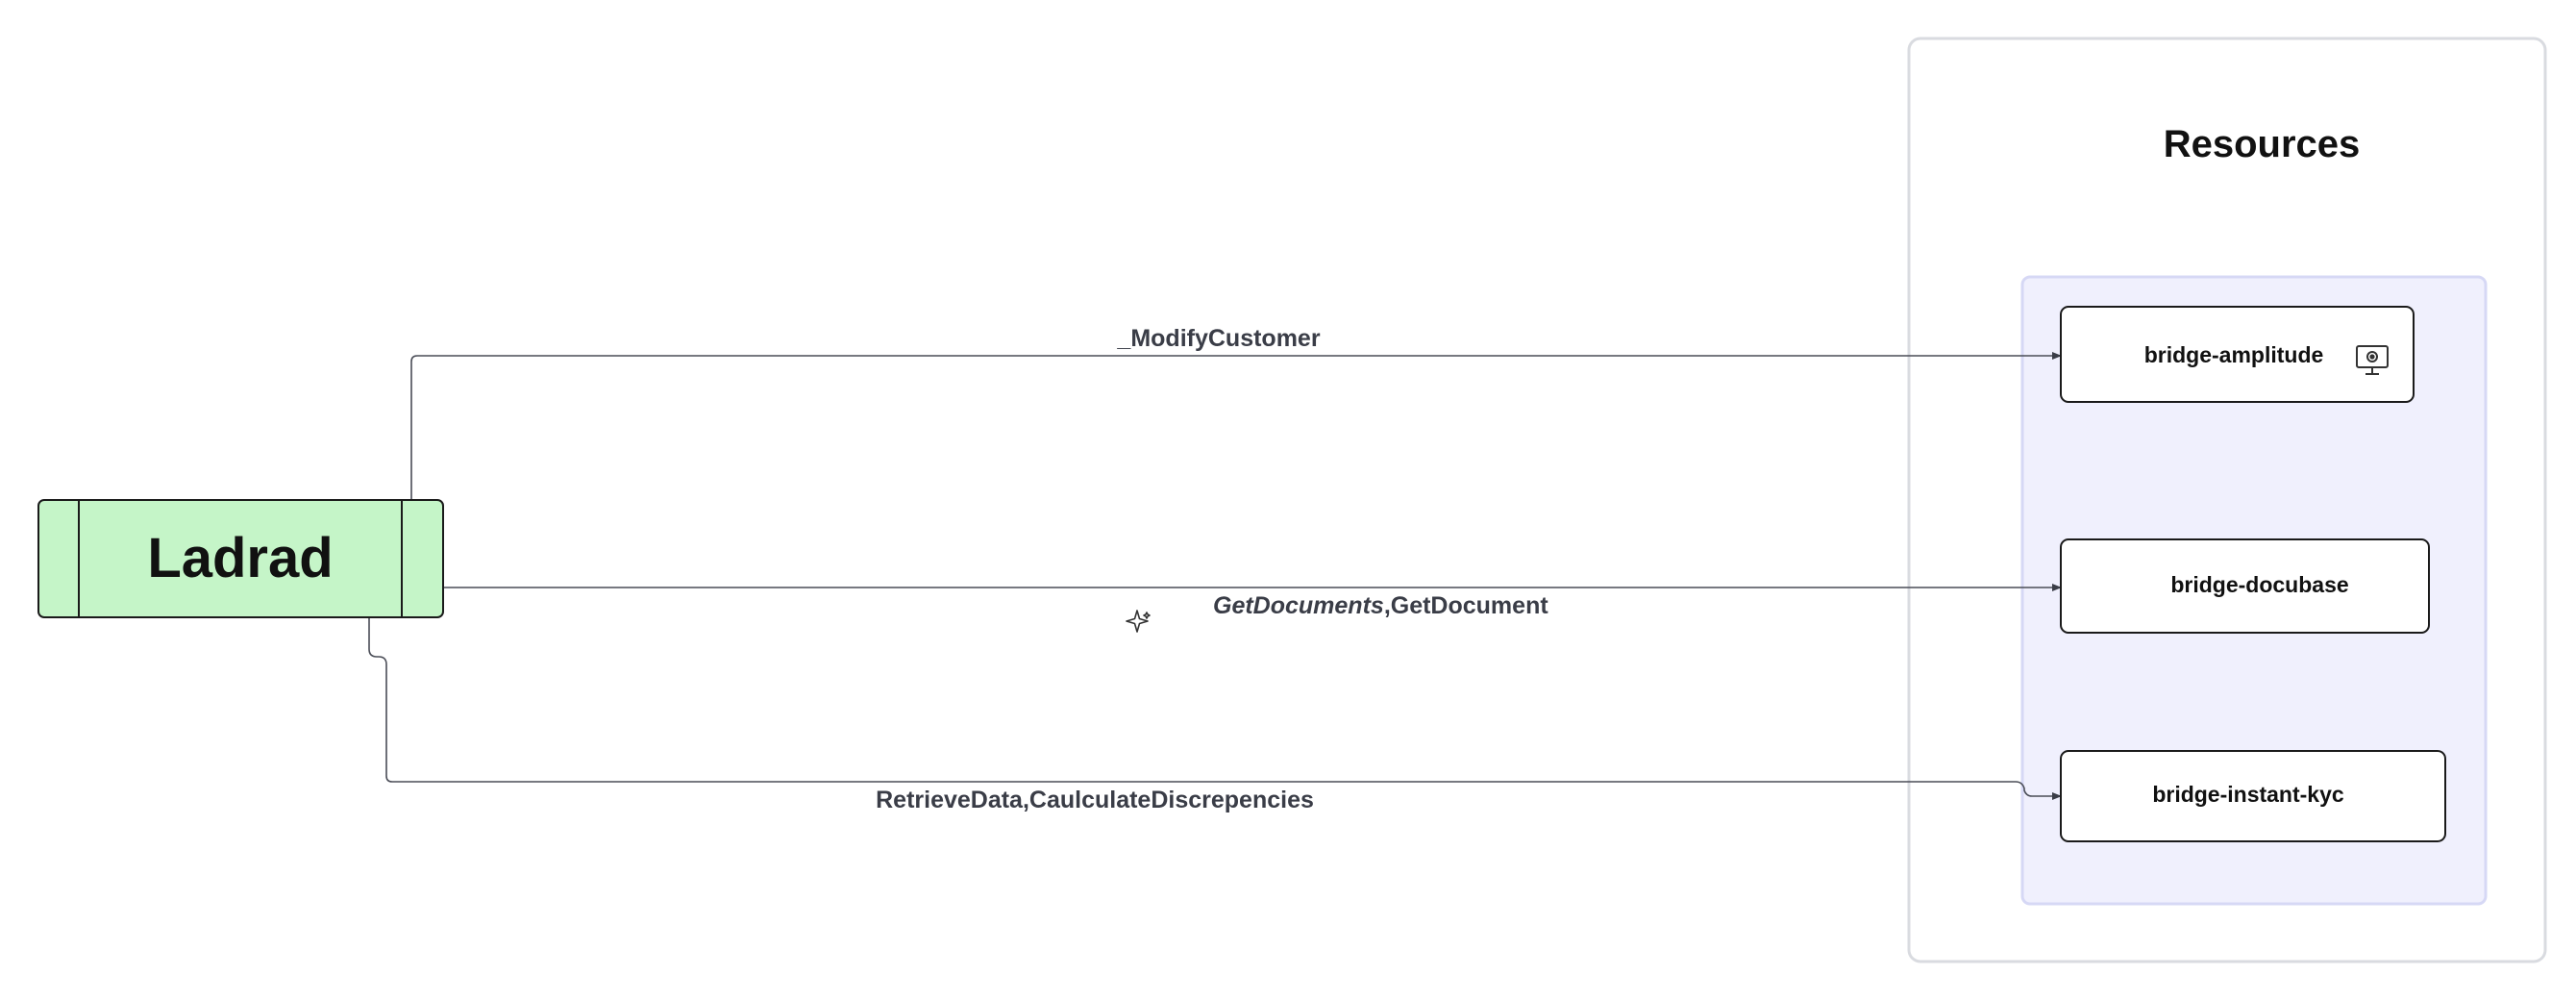 The width and height of the screenshot is (2576, 1000). Describe the element at coordinates (2248, 794) in the screenshot. I see `resource-node-label: bridge-instant-kyc` at that location.